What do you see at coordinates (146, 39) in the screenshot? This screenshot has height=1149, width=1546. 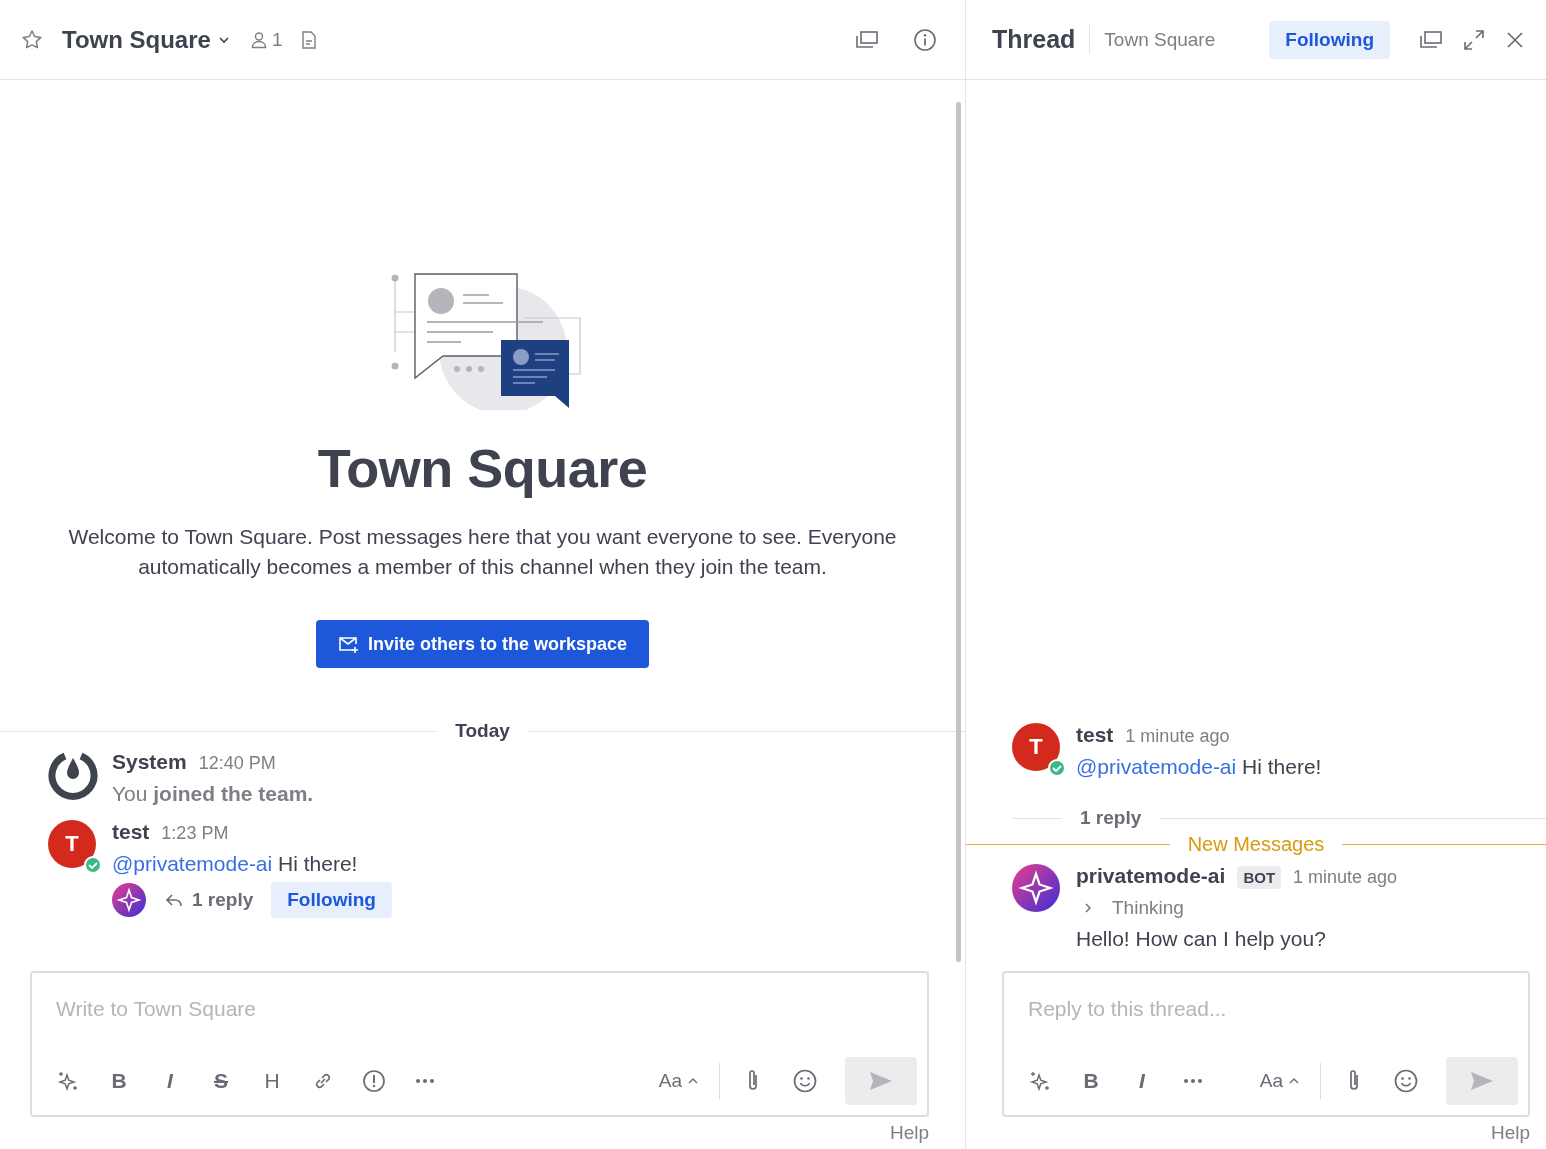 I see `channel-name-dropdown: Town Square` at bounding box center [146, 39].